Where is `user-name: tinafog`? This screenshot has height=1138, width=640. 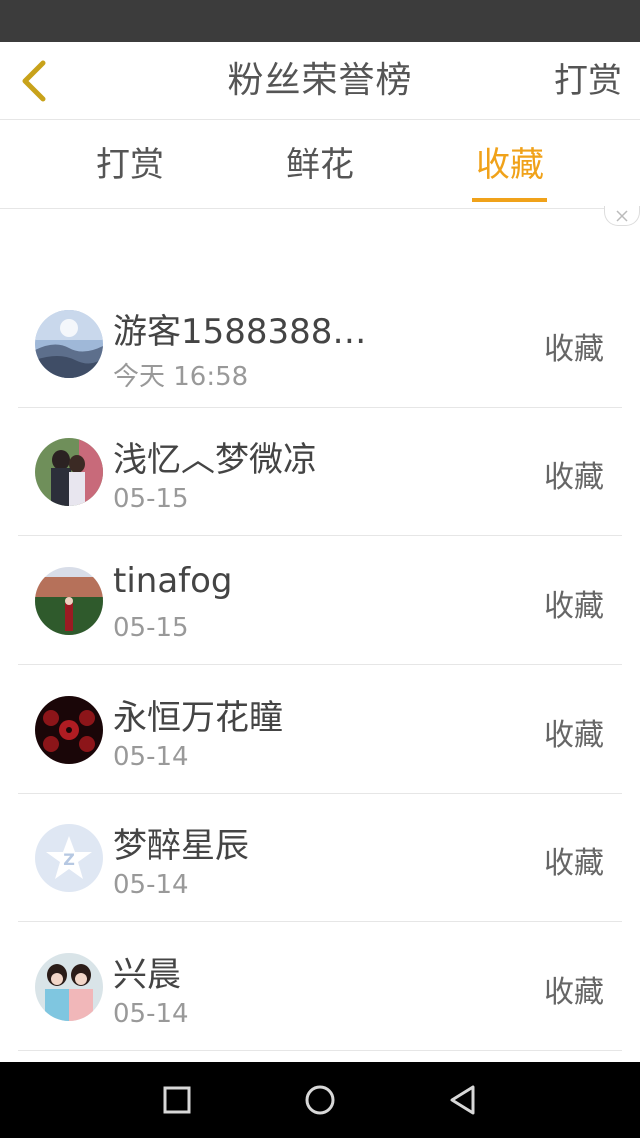
user-name: tinafog is located at coordinates (173, 581).